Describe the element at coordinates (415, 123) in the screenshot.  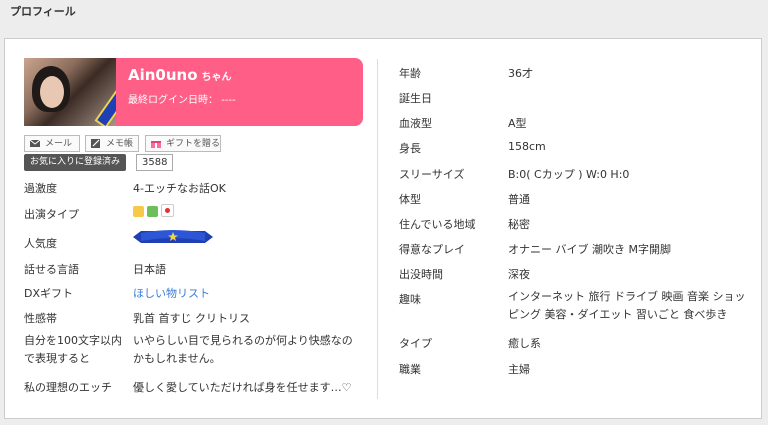
I see `label-blood-type: 血液型` at that location.